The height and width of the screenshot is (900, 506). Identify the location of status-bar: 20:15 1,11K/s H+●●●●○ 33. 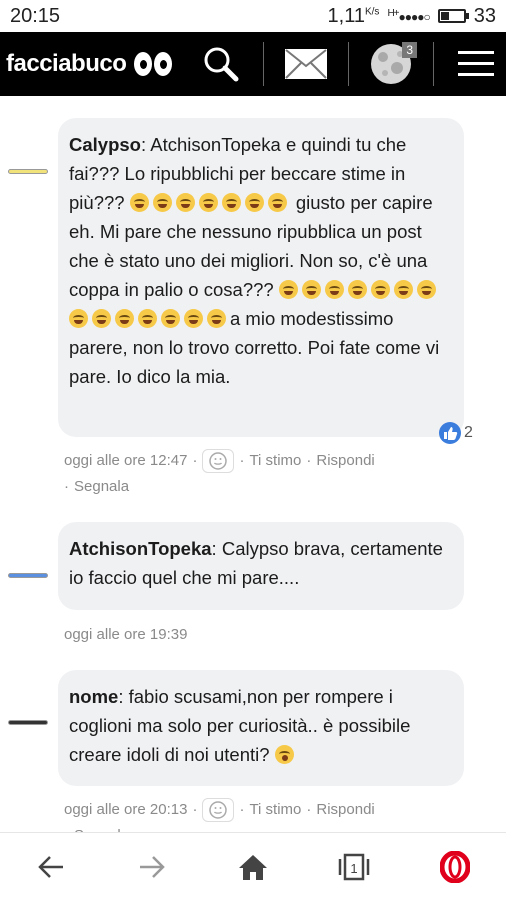
(253, 16).